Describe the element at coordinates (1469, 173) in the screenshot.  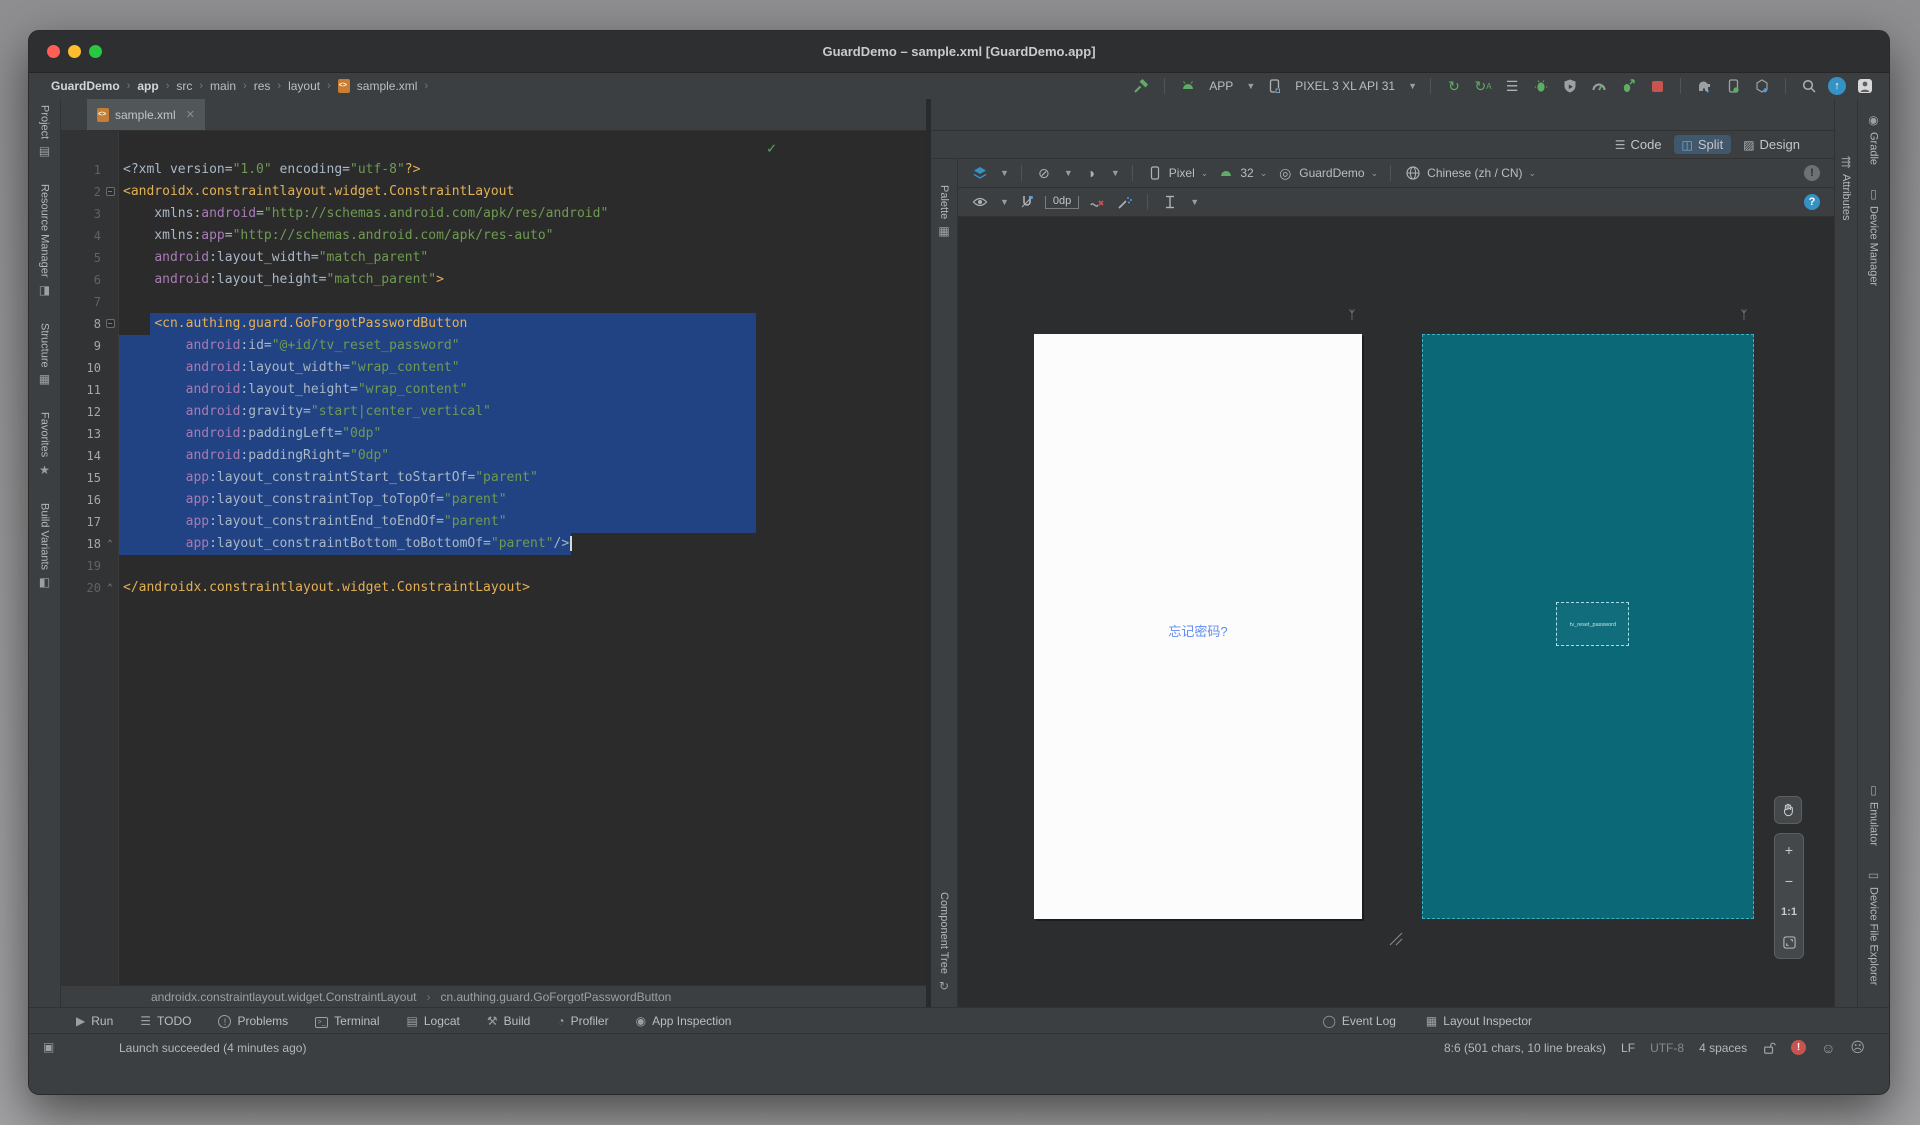
I see `locale-selector: Chinese (zh / CN) ⌄` at that location.